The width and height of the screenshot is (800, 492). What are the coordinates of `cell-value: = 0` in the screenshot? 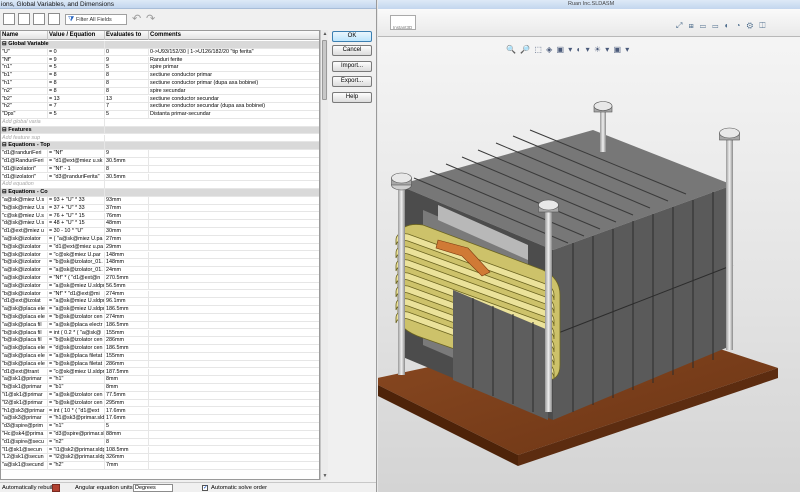 It's located at (76, 52).